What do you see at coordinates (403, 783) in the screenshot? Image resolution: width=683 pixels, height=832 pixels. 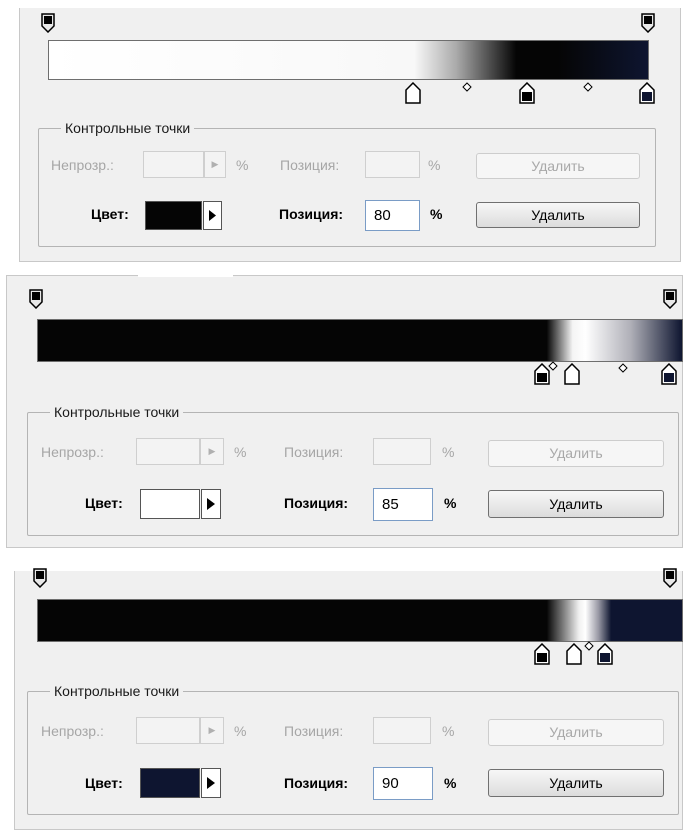 I see `color-position-input: 90` at bounding box center [403, 783].